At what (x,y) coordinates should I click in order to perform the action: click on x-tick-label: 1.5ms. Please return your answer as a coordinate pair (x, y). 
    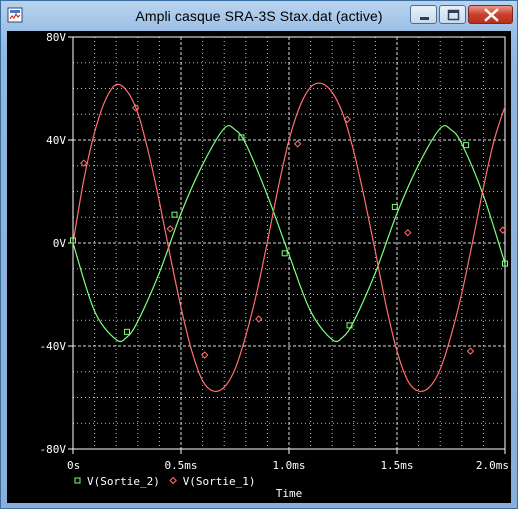
    Looking at the image, I should click on (396, 465).